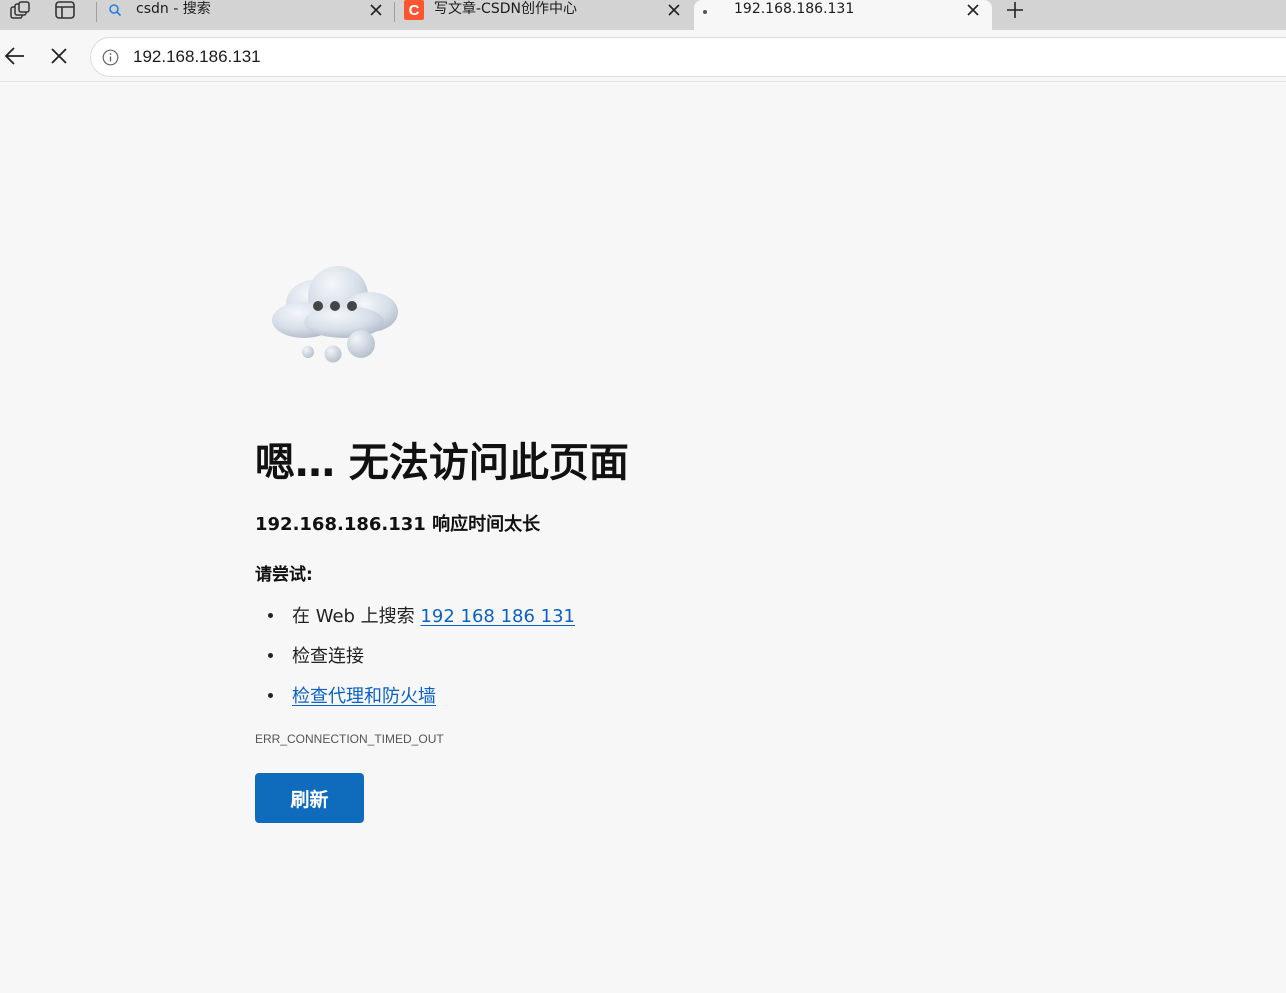  I want to click on vertical-tabs-icon, so click(65, 11).